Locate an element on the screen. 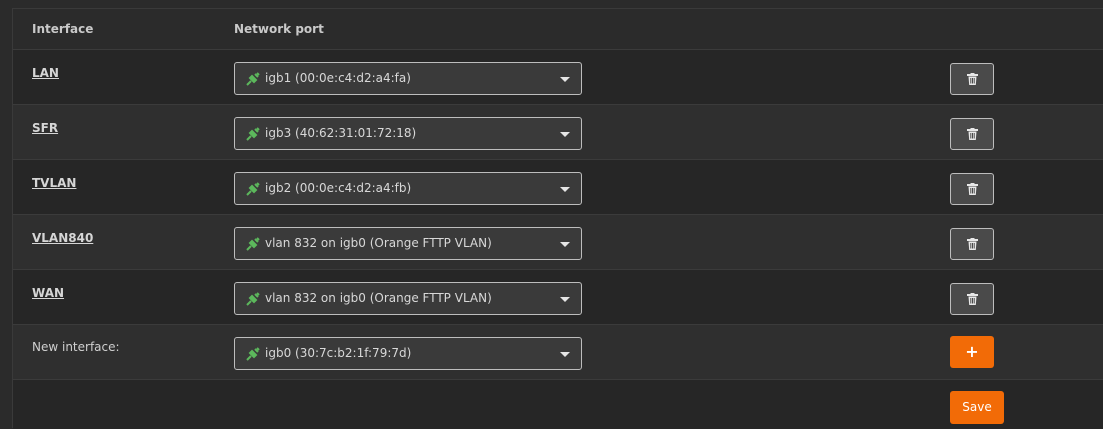 The image size is (1103, 429). interface-link-wan: WAN is located at coordinates (48, 293).